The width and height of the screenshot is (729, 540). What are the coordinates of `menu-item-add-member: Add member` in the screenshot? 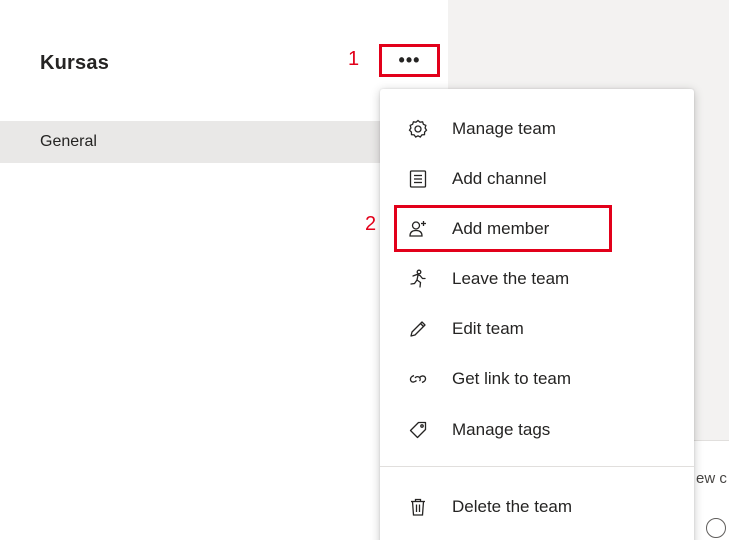 It's located at (537, 229).